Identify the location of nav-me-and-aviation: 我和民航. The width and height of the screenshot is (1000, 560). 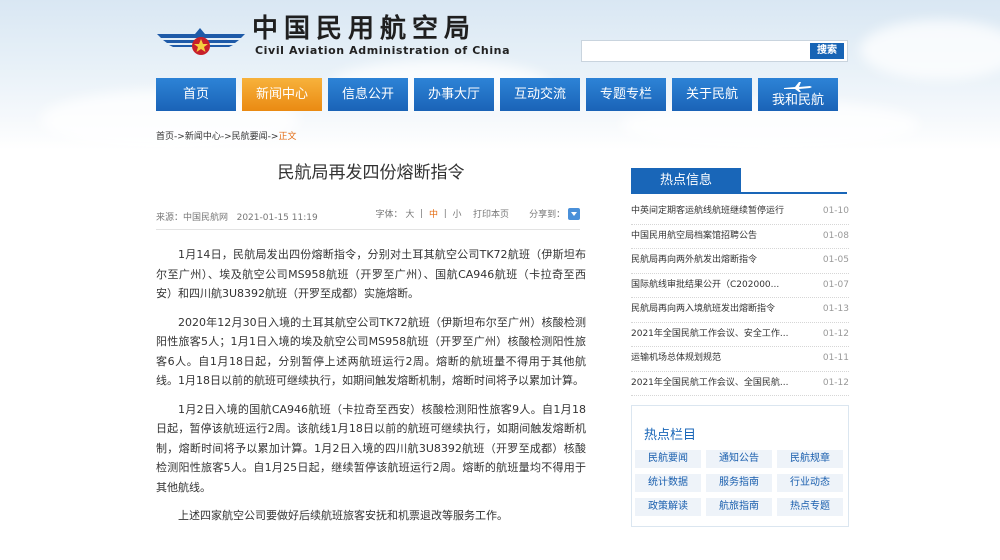
(798, 94).